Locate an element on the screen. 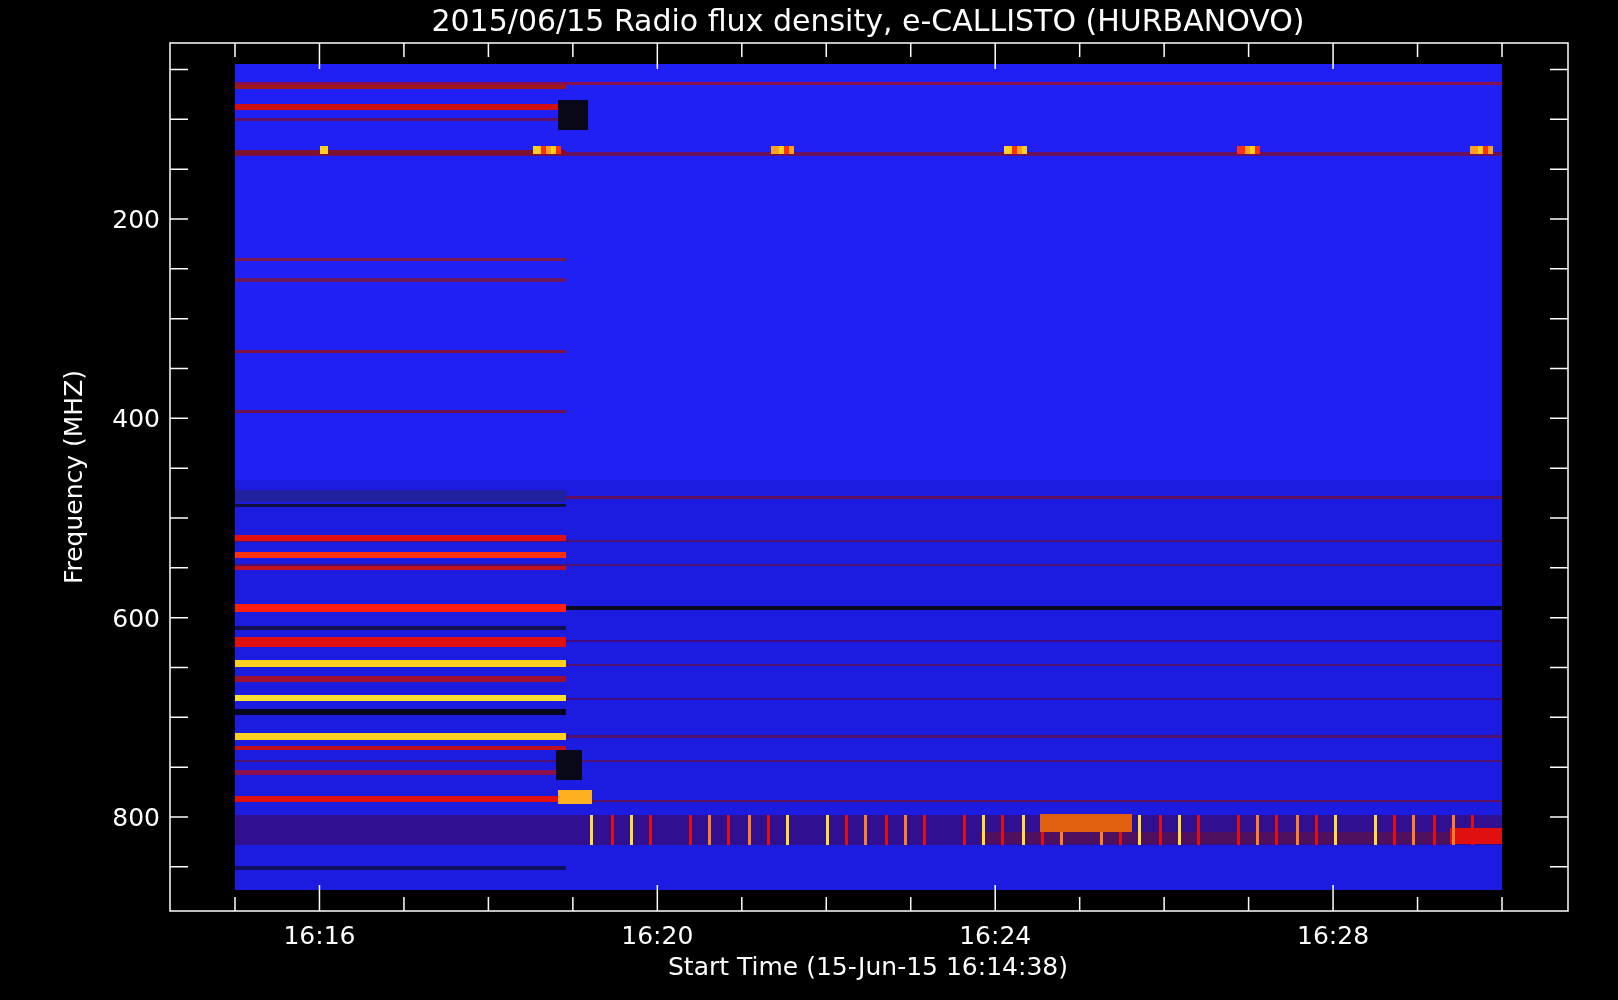  y-tick-label: 200 is located at coordinates (136, 219).